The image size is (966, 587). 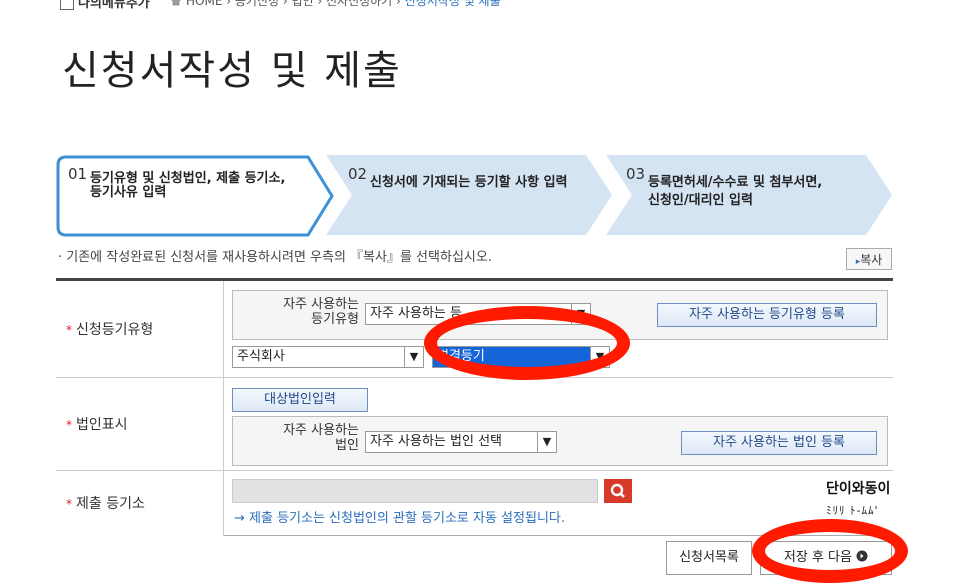 I want to click on page-title: 신청서작성 및 제출, so click(x=232, y=71).